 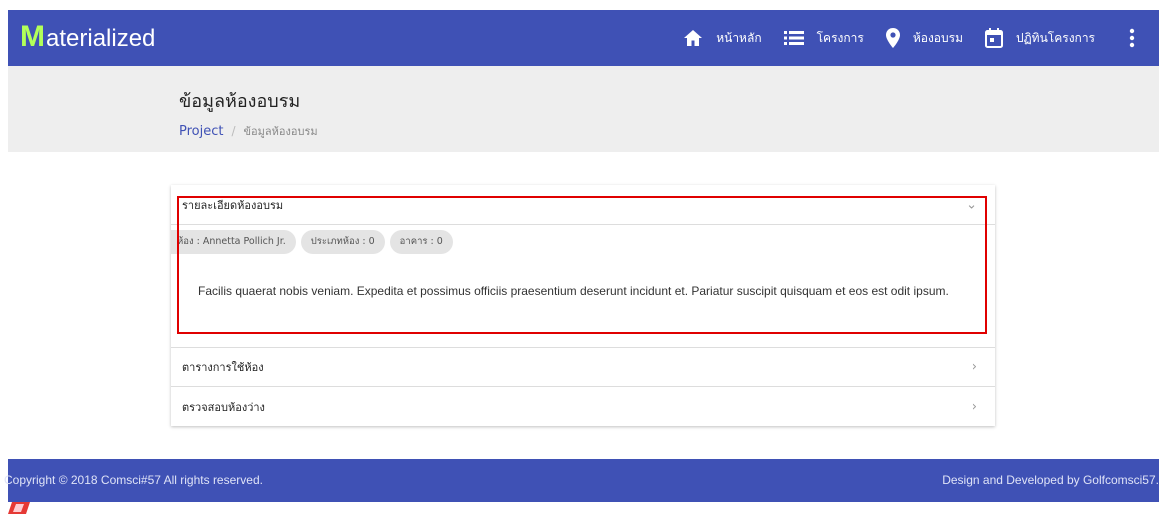 What do you see at coordinates (233, 205) in the screenshot?
I see `section-label-room-details: รายละเอียดห้องอบรม` at bounding box center [233, 205].